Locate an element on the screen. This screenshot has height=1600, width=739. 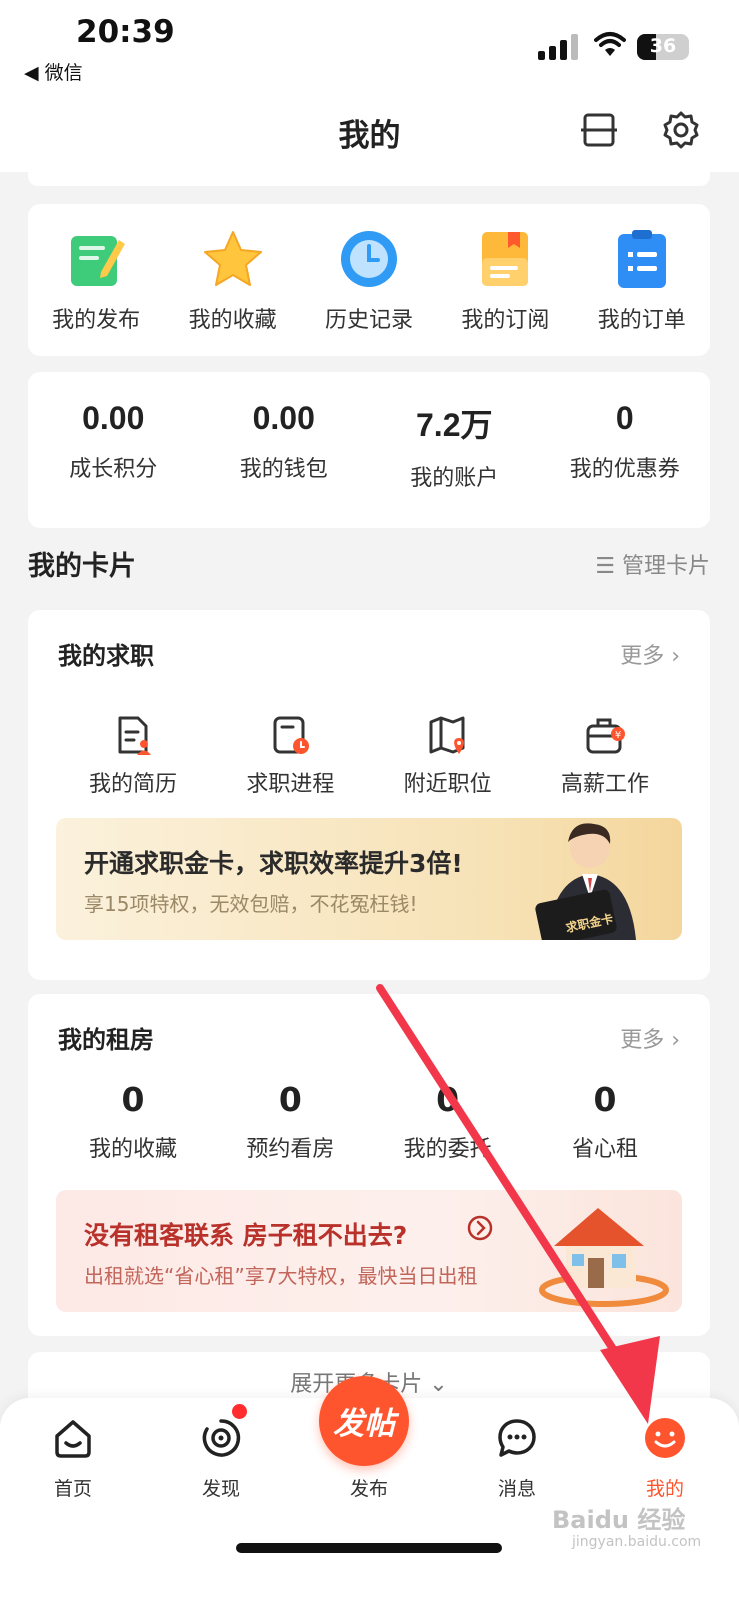
job-item-label: 附近职位 is located at coordinates (447, 784).